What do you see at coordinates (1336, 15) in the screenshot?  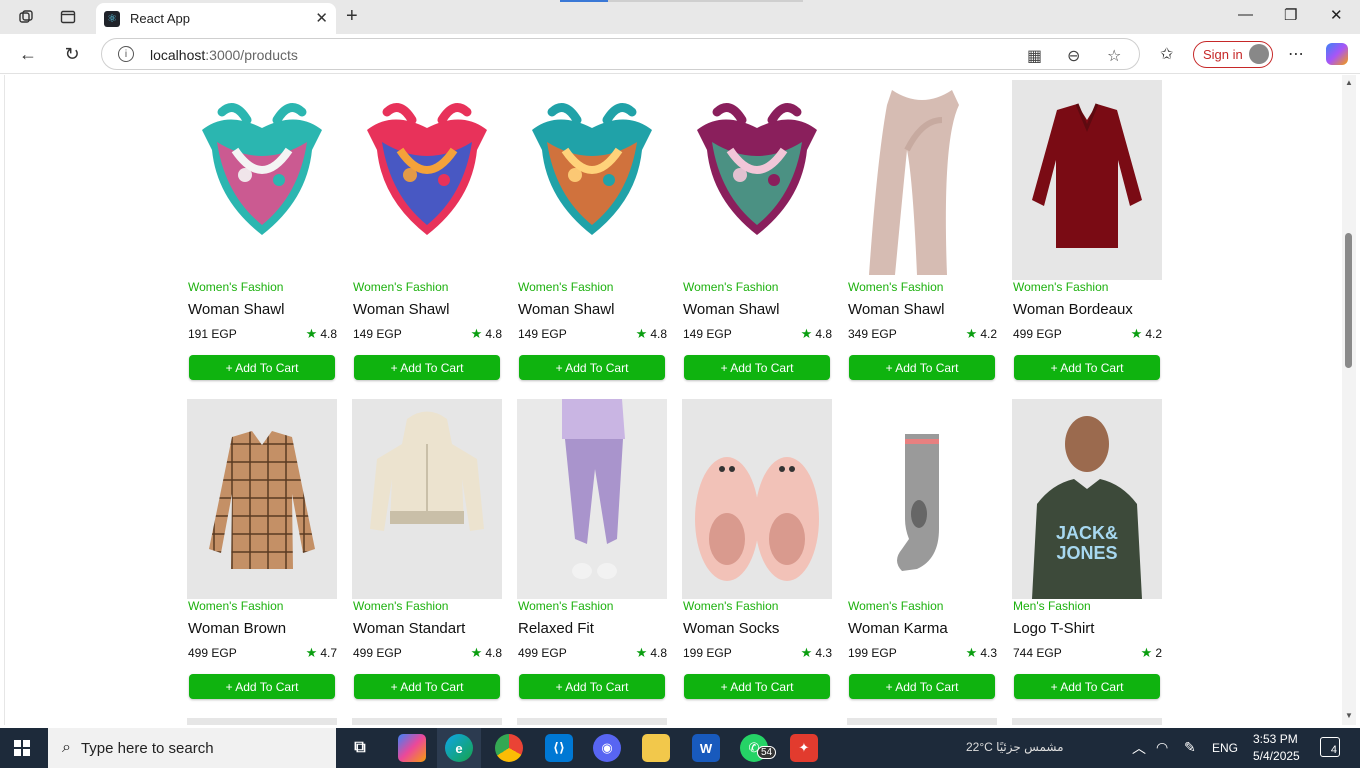 I see `close-window-icon: ✕` at bounding box center [1336, 15].